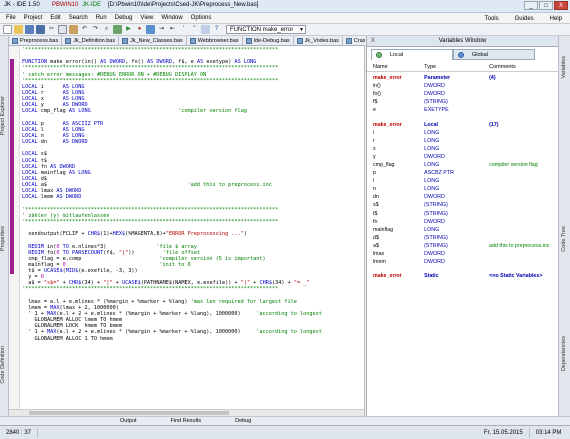 This screenshot has width=570, height=439. I want to click on file-tab: Jk_New_Classes.bas, so click(153, 40).